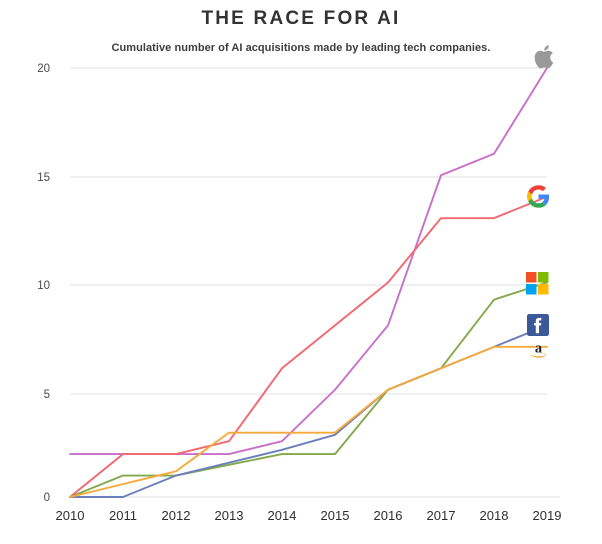  What do you see at coordinates (547, 515) in the screenshot?
I see `x-tick-label: 2019` at bounding box center [547, 515].